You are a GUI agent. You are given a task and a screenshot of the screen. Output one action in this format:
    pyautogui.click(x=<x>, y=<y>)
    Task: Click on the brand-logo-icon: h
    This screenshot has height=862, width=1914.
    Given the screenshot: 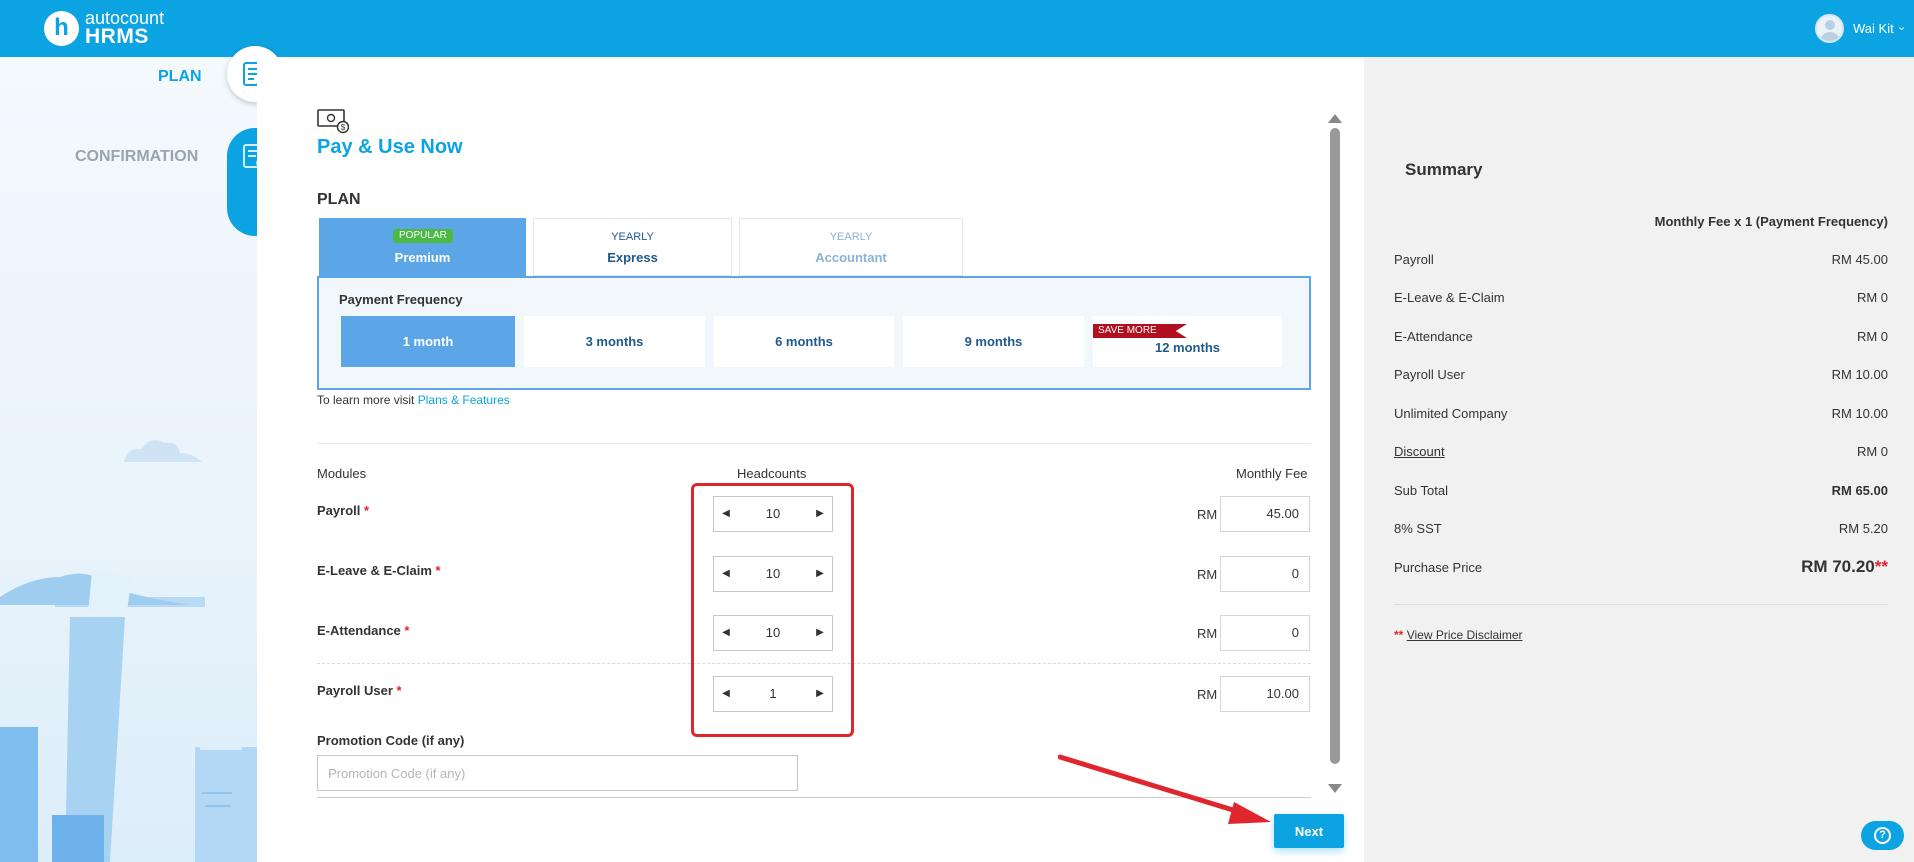 What is the action you would take?
    pyautogui.click(x=61, y=28)
    